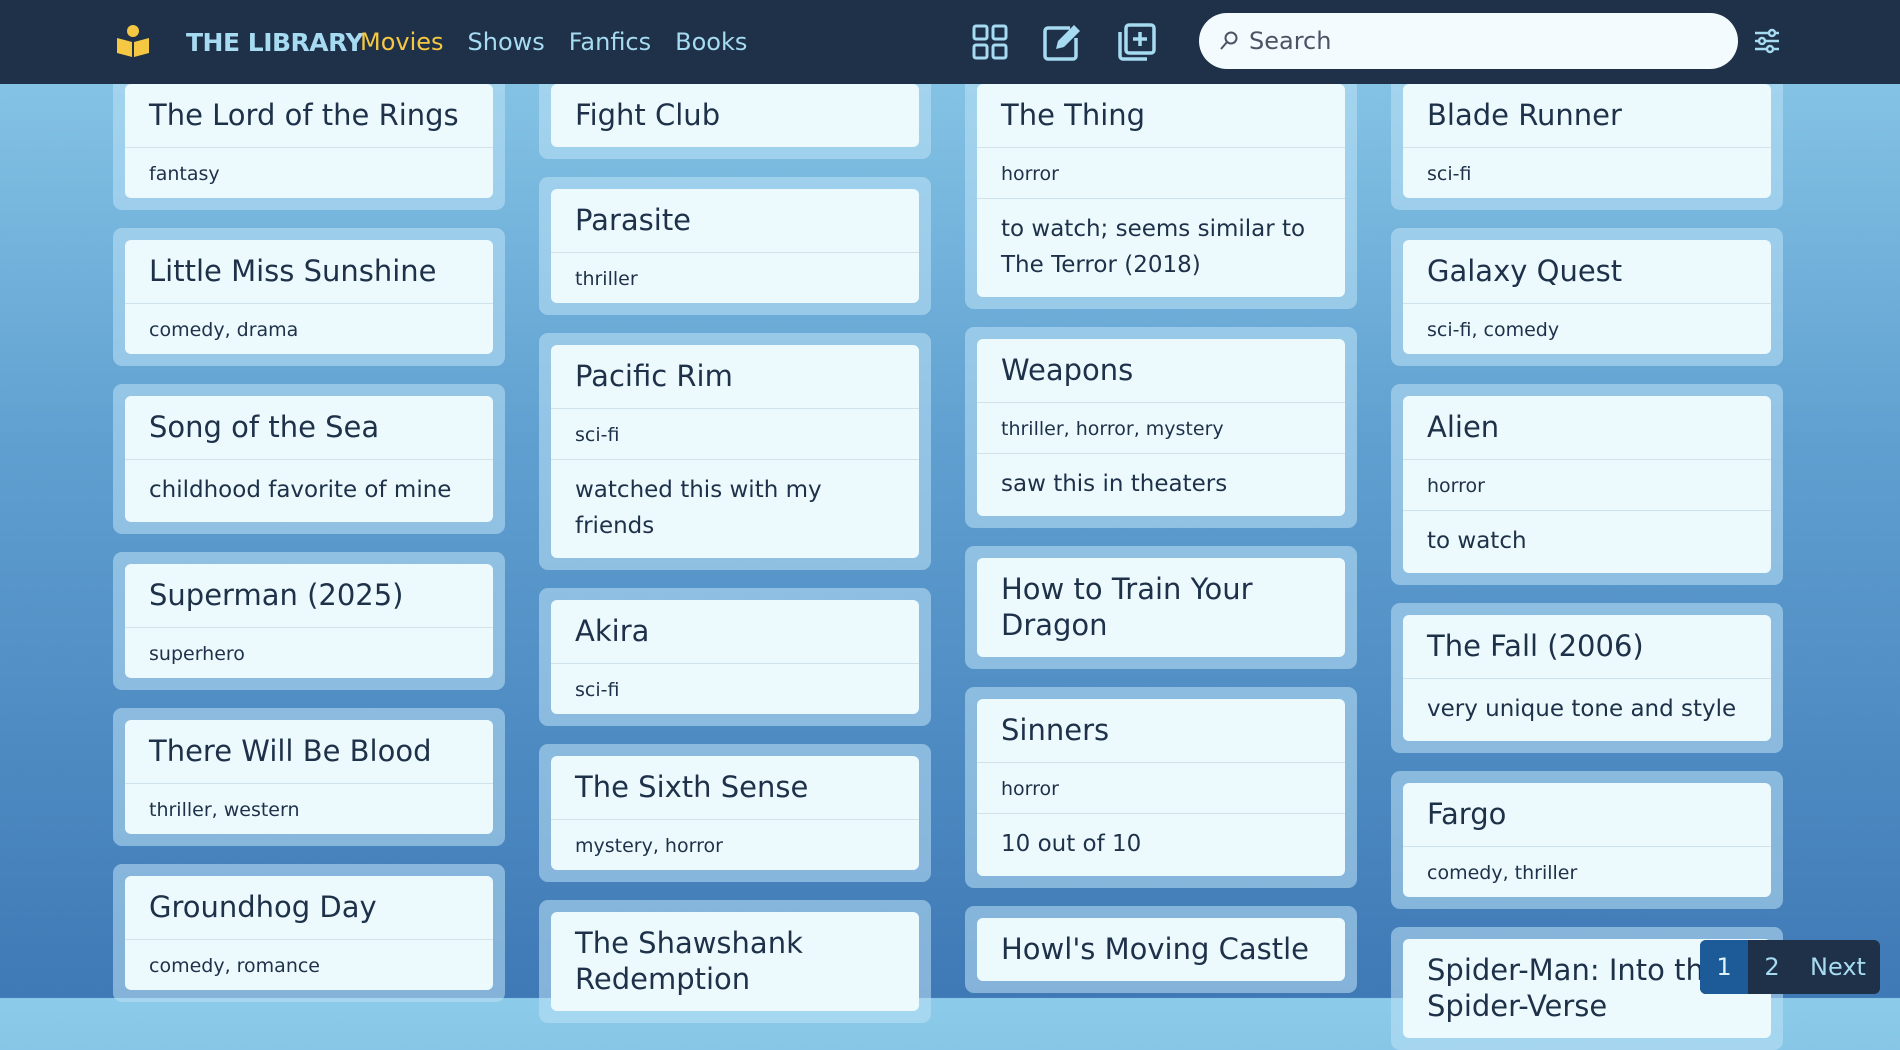 The width and height of the screenshot is (1900, 1050). I want to click on movie-card-container: Galaxy Quest sci-fi, comedy, so click(1587, 297).